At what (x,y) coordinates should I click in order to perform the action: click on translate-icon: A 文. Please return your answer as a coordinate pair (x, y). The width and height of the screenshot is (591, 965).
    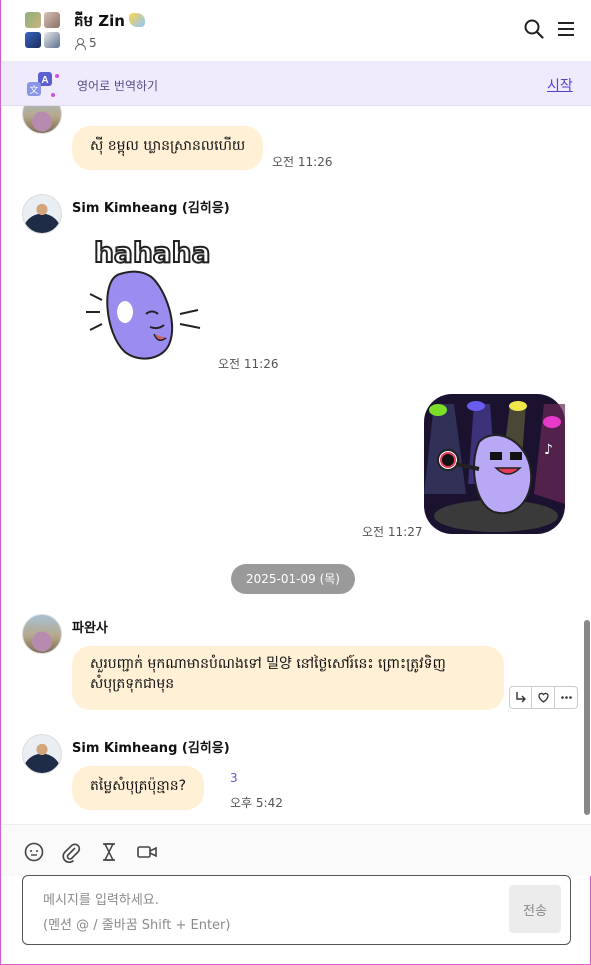
    Looking at the image, I should click on (44, 85).